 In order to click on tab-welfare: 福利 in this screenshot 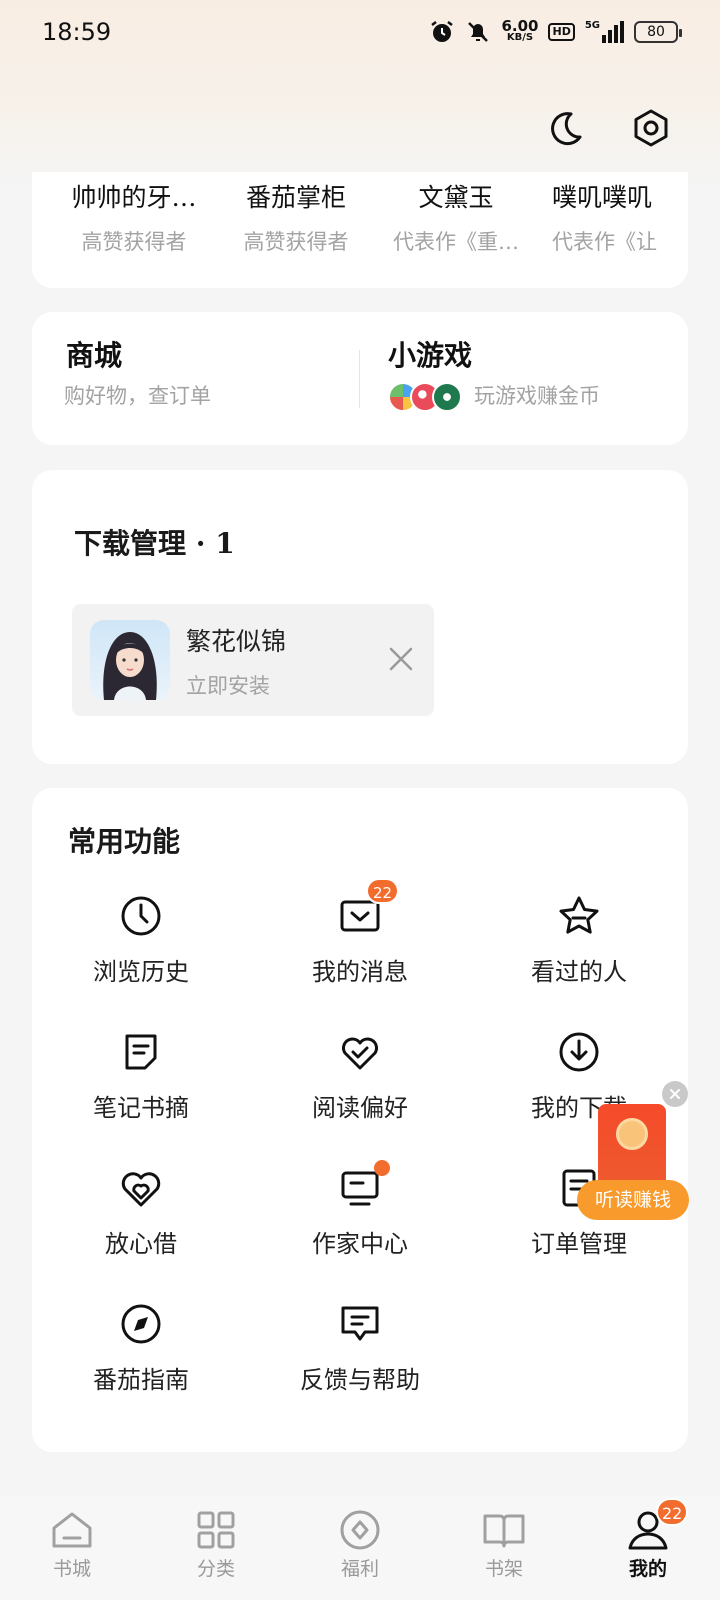, I will do `click(360, 1544)`.